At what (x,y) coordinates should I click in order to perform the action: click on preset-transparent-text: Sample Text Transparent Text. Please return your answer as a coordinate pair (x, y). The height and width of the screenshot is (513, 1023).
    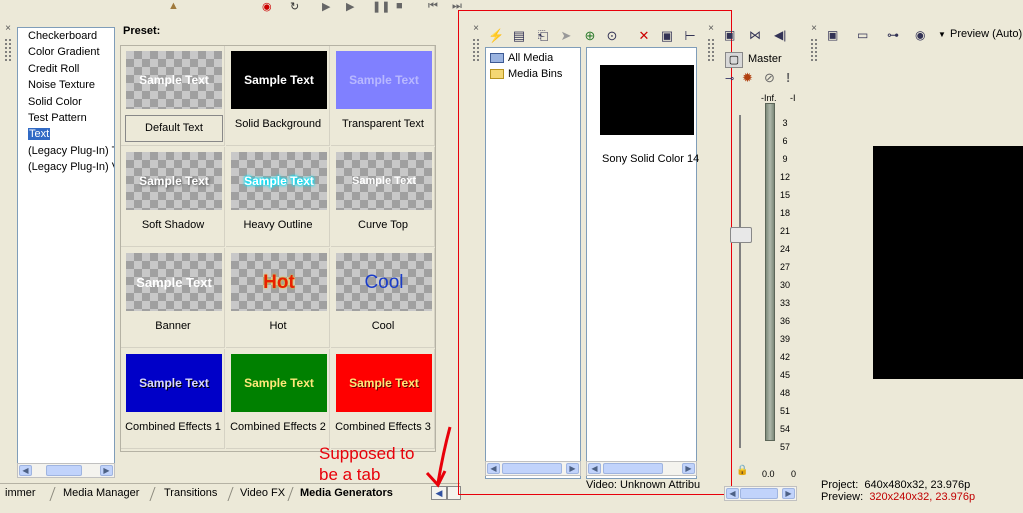
    Looking at the image, I should click on (383, 96).